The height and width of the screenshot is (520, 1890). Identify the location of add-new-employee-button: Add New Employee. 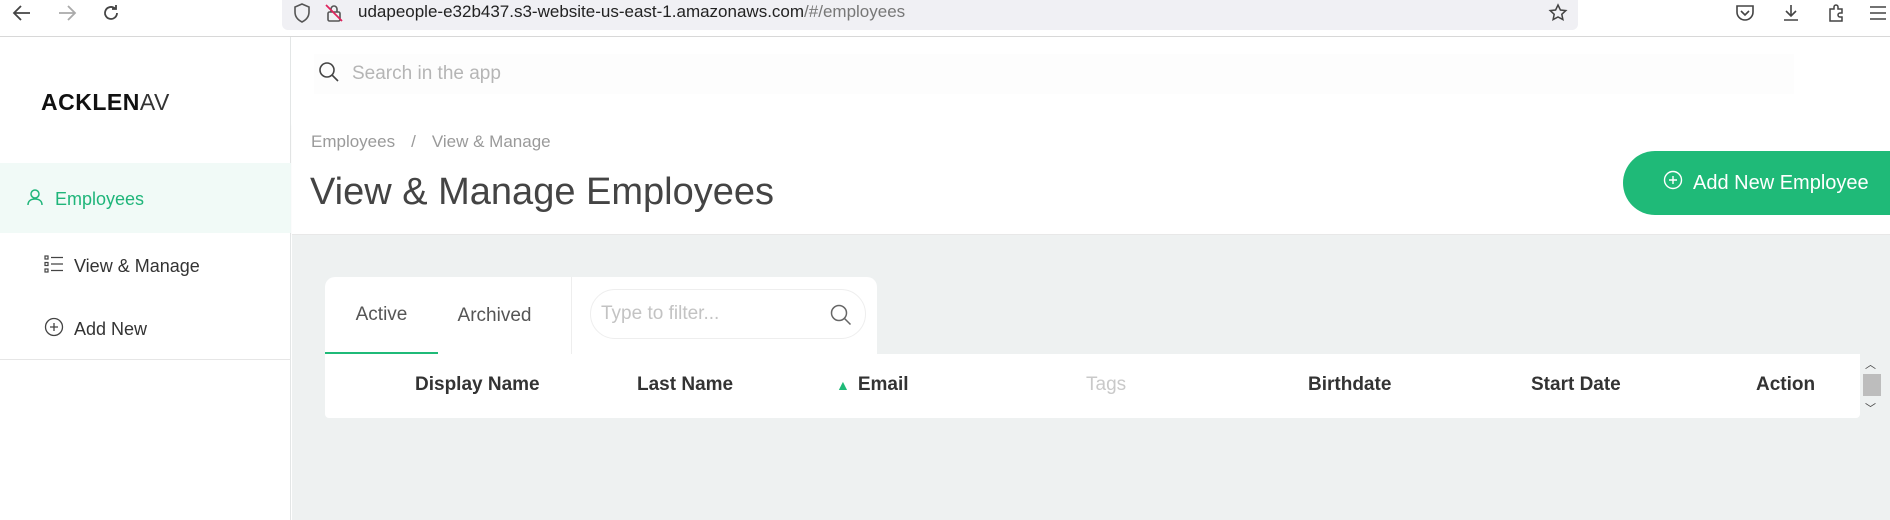
(1756, 183).